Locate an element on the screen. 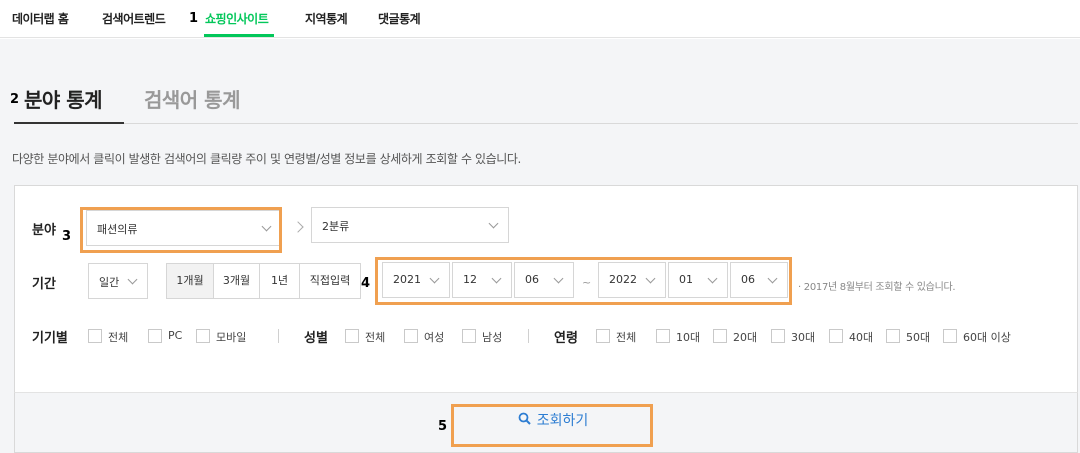 The image size is (1080, 453). top-nav: 데이터랩 홈 검색어트렌드 1 쇼핑인사이트 지역통계 댓글통계 is located at coordinates (540, 19).